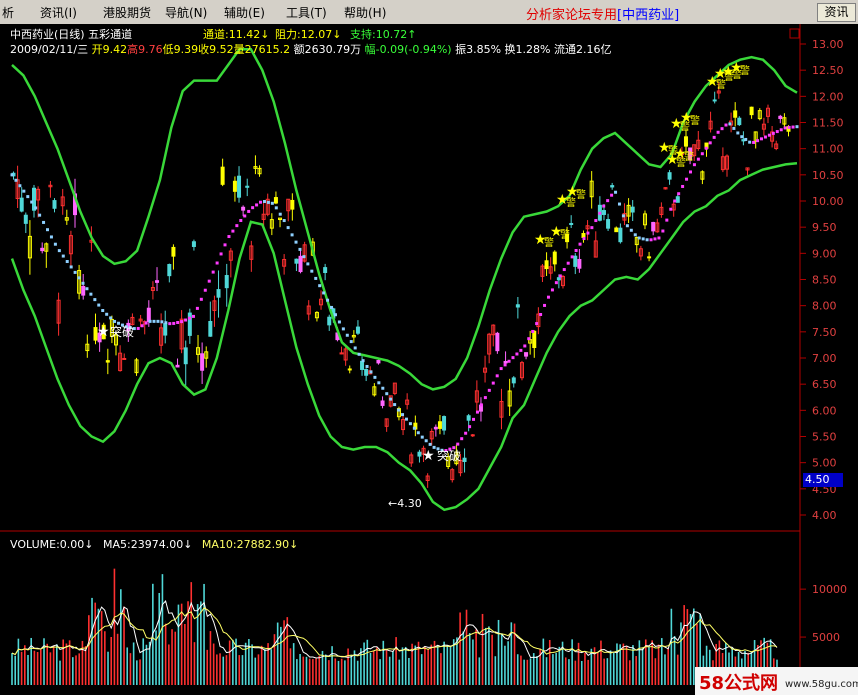  What do you see at coordinates (572, 15) in the screenshot?
I see `brand-text: 分析家论坛专用` at bounding box center [572, 15].